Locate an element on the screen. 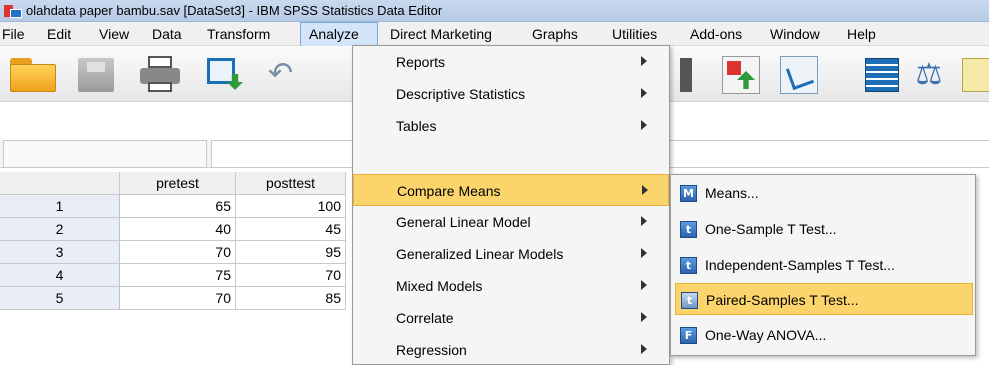  cell-pretest: 40 is located at coordinates (178, 229).